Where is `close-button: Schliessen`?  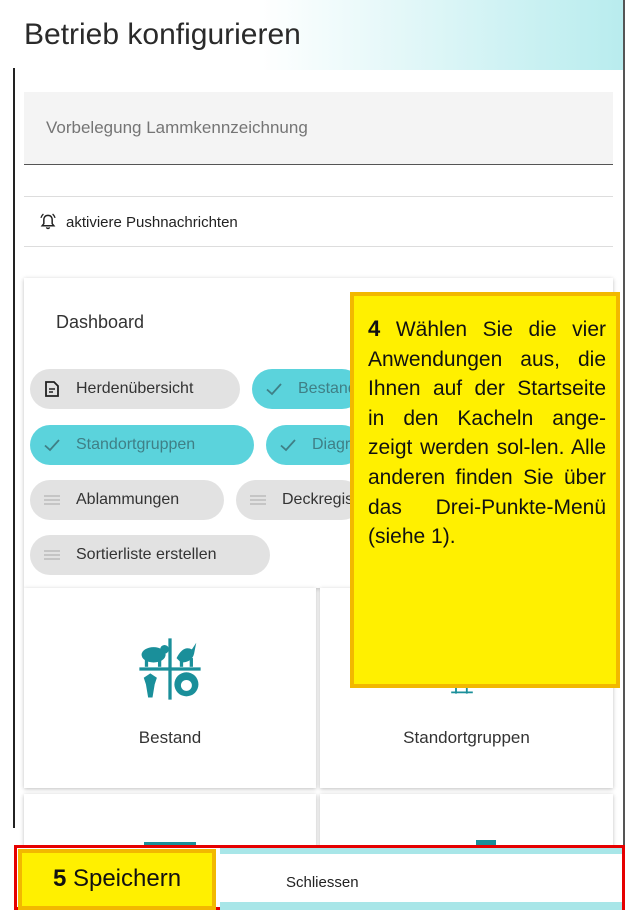
close-button: Schliessen is located at coordinates (322, 882).